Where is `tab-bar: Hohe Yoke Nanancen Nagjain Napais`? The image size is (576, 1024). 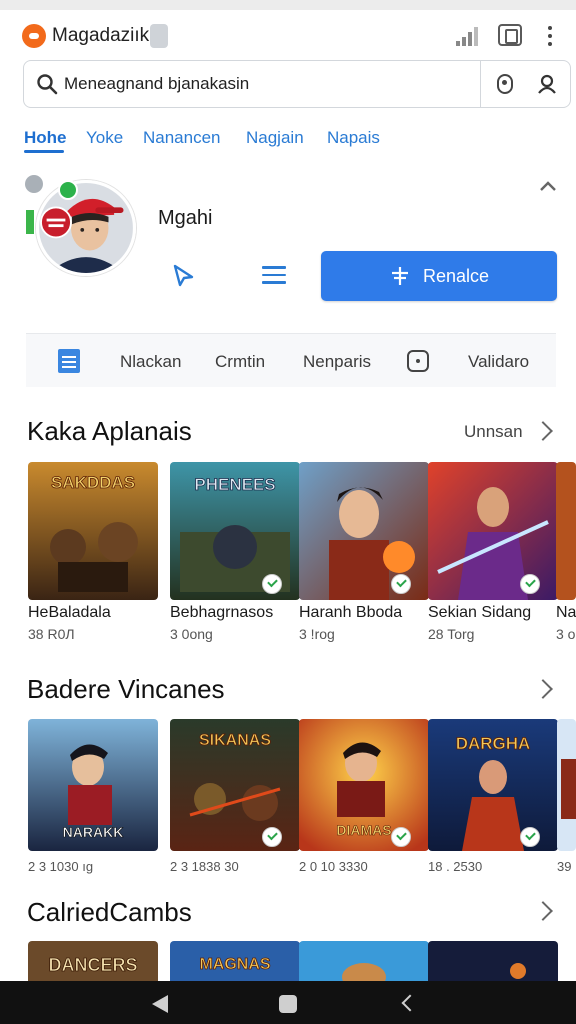
tab-bar: Hohe Yoke Nanancen Nagjain Napais is located at coordinates (288, 140).